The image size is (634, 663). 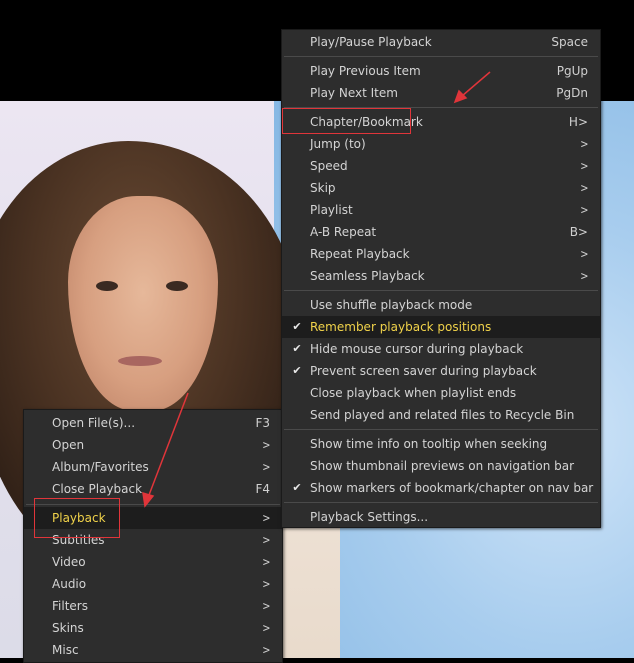 What do you see at coordinates (100, 467) in the screenshot?
I see `menu-item-label: Album/Favorites` at bounding box center [100, 467].